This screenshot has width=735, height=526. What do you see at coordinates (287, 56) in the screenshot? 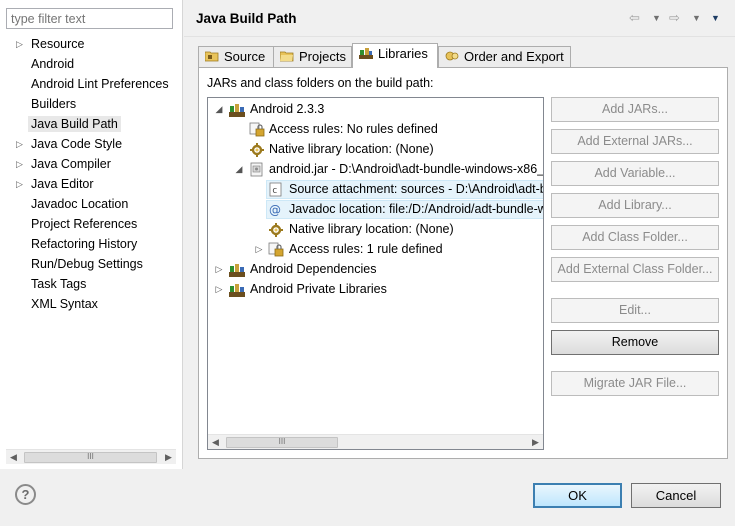
I see `projects-folder-icon` at bounding box center [287, 56].